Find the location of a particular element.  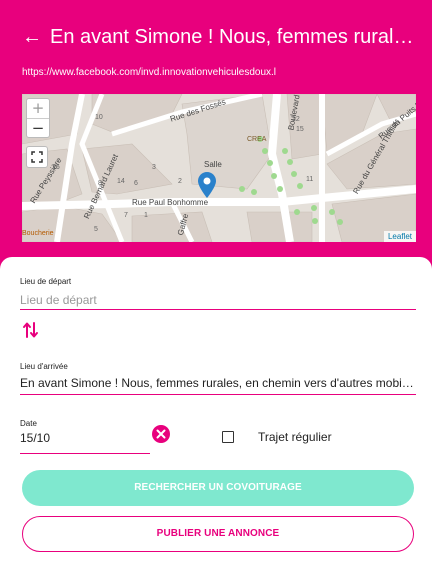

recurring-checkbox is located at coordinates (228, 437).